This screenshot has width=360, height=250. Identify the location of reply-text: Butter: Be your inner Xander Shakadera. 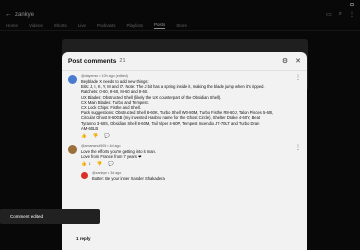
(196, 178).